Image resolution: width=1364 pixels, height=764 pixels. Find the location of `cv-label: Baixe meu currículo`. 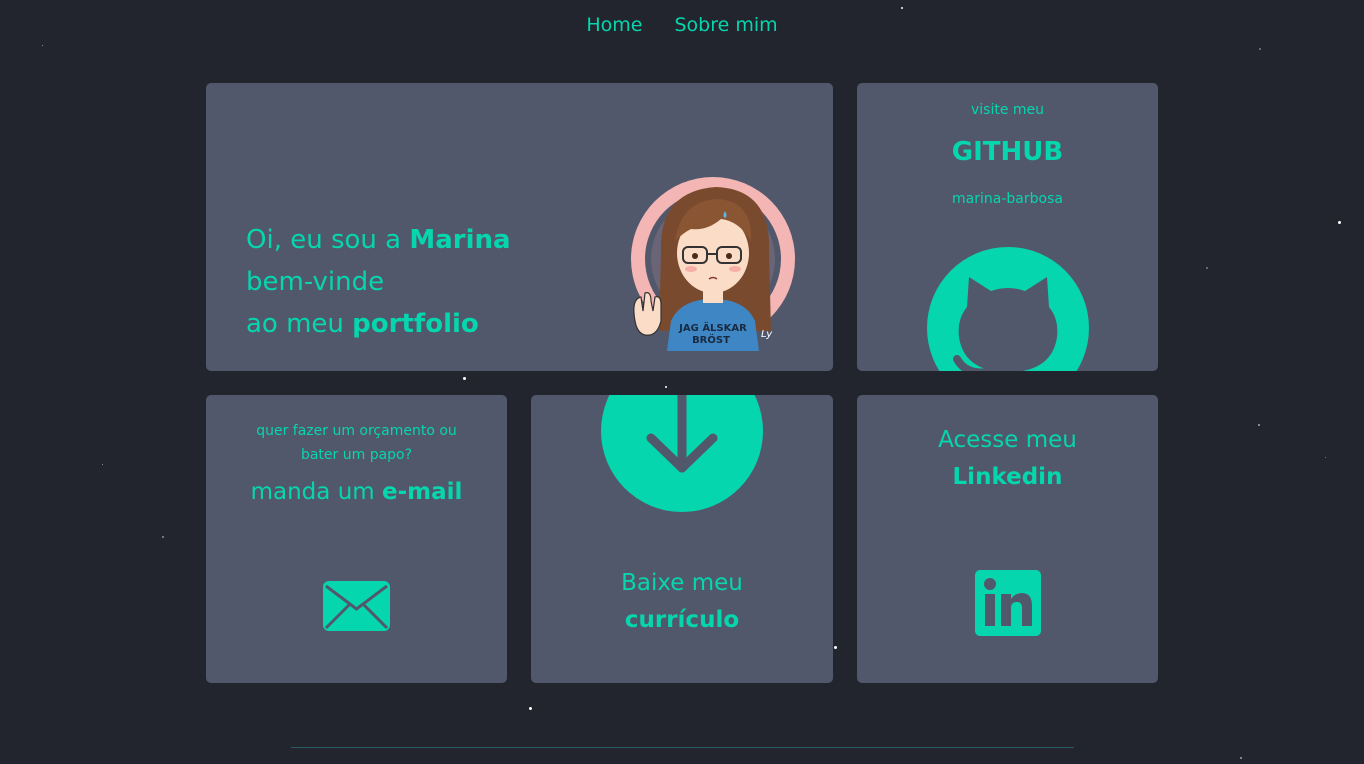

cv-label: Baixe meu currículo is located at coordinates (682, 602).